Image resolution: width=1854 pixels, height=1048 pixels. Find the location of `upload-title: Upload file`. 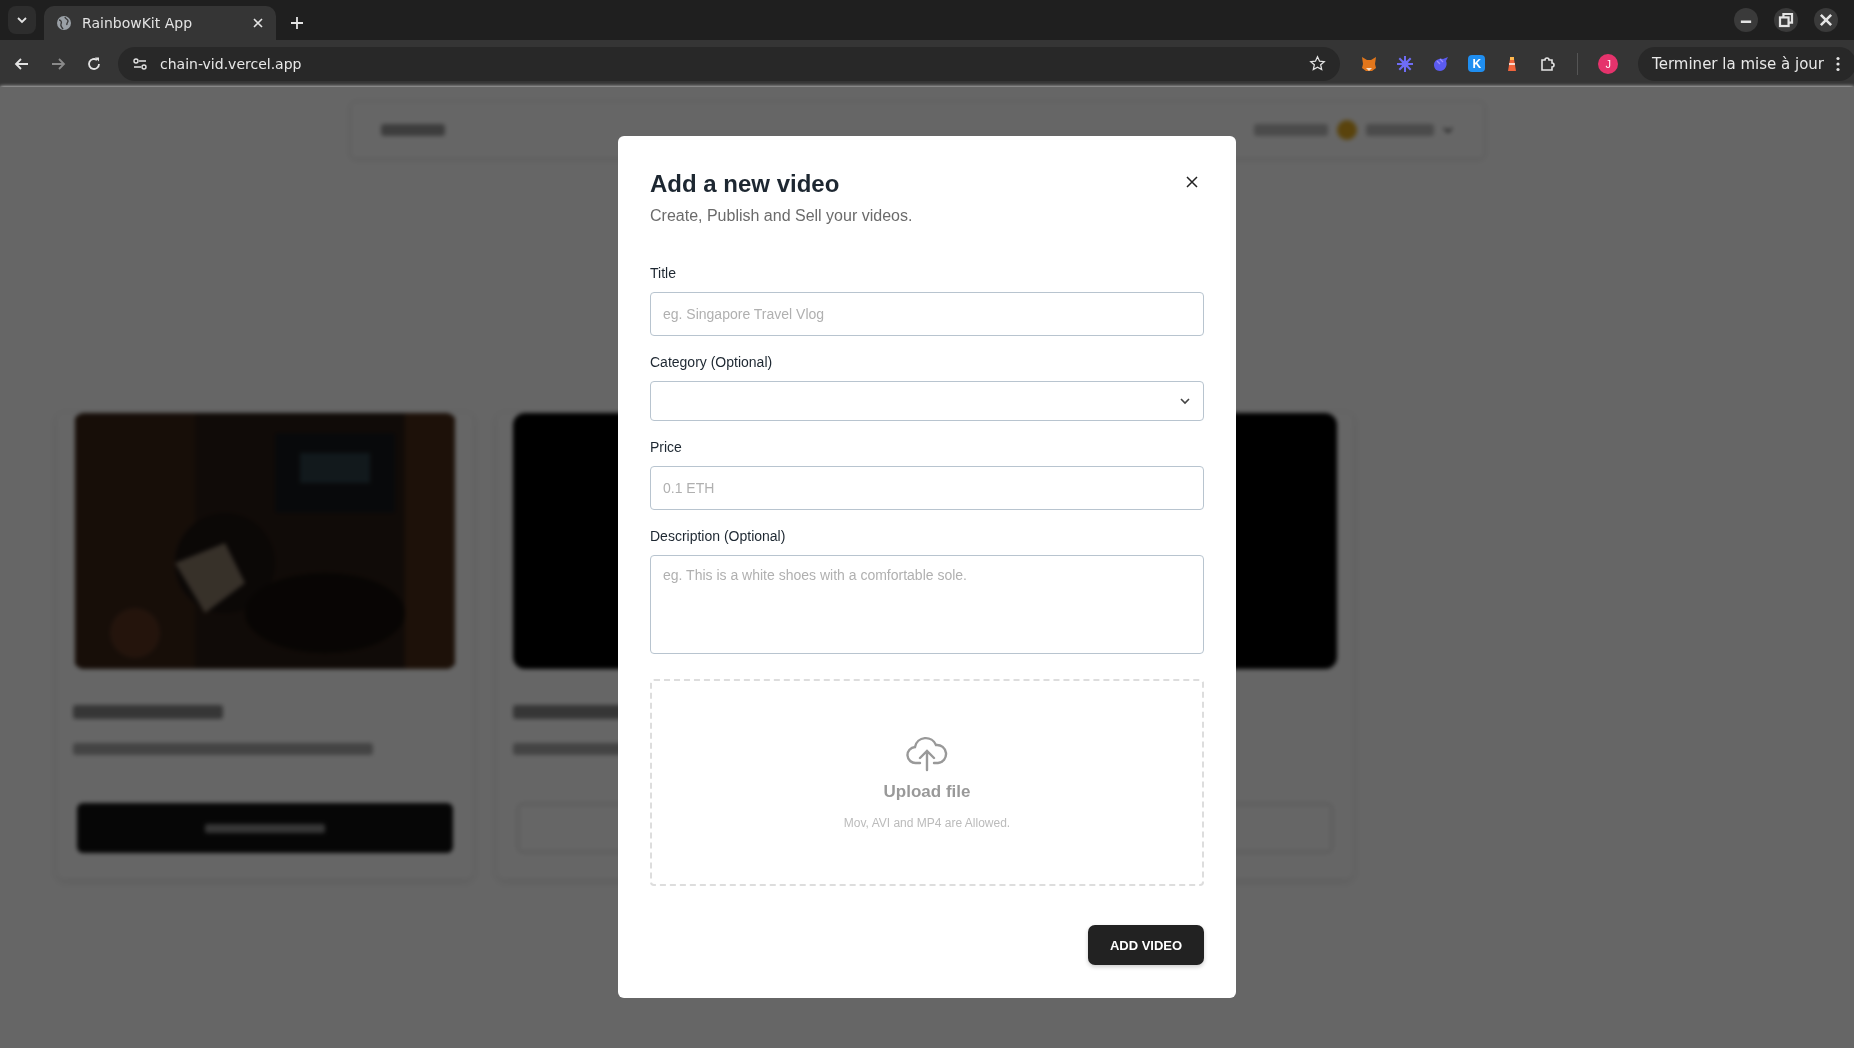

upload-title: Upload file is located at coordinates (927, 791).